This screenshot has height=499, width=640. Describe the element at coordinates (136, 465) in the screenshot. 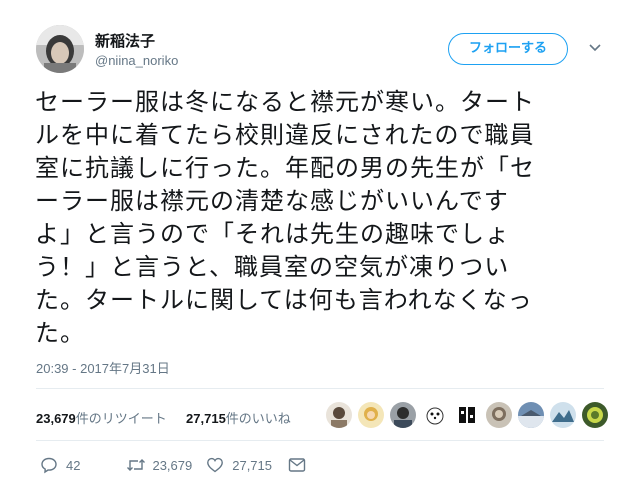

I see `retweet-icon` at that location.